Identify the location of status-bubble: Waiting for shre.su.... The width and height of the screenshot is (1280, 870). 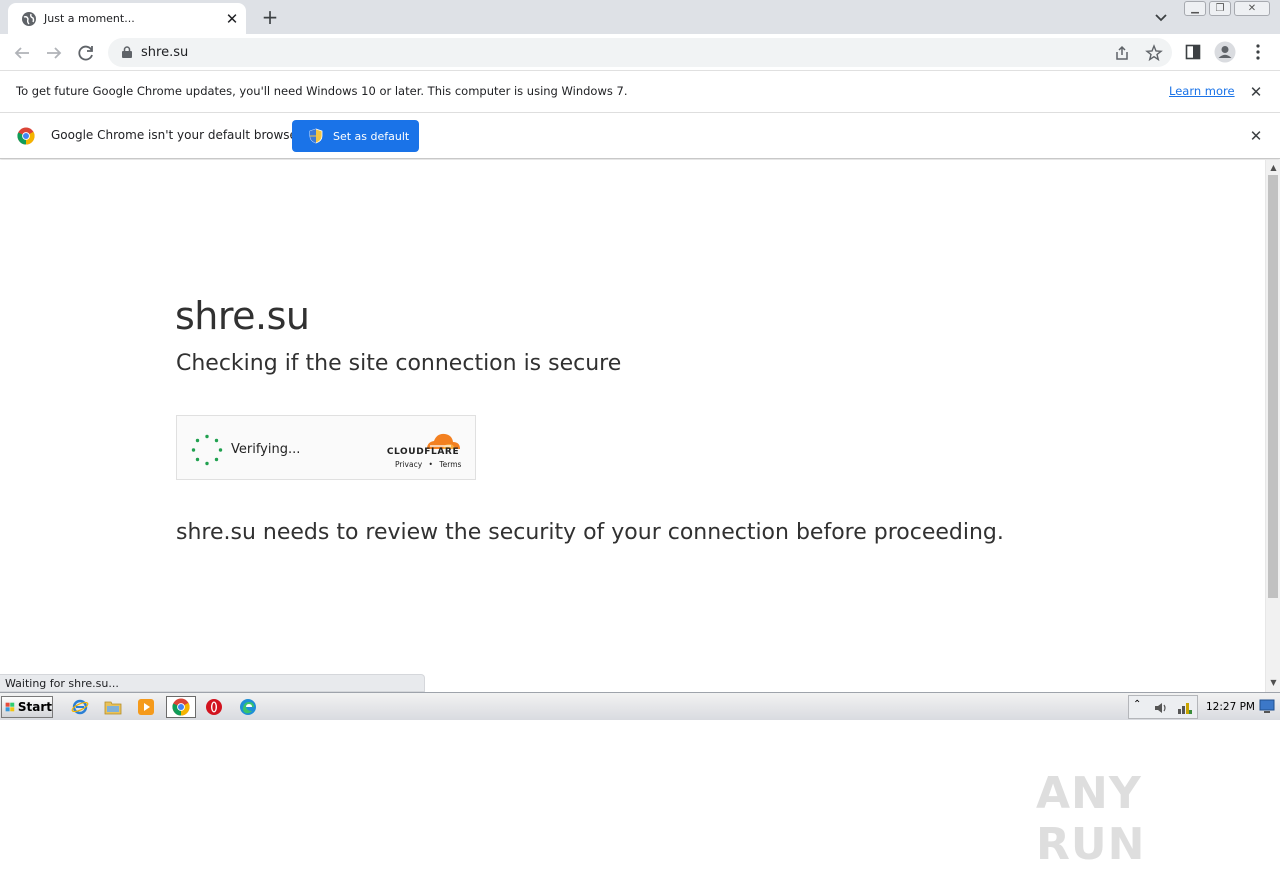
(212, 683).